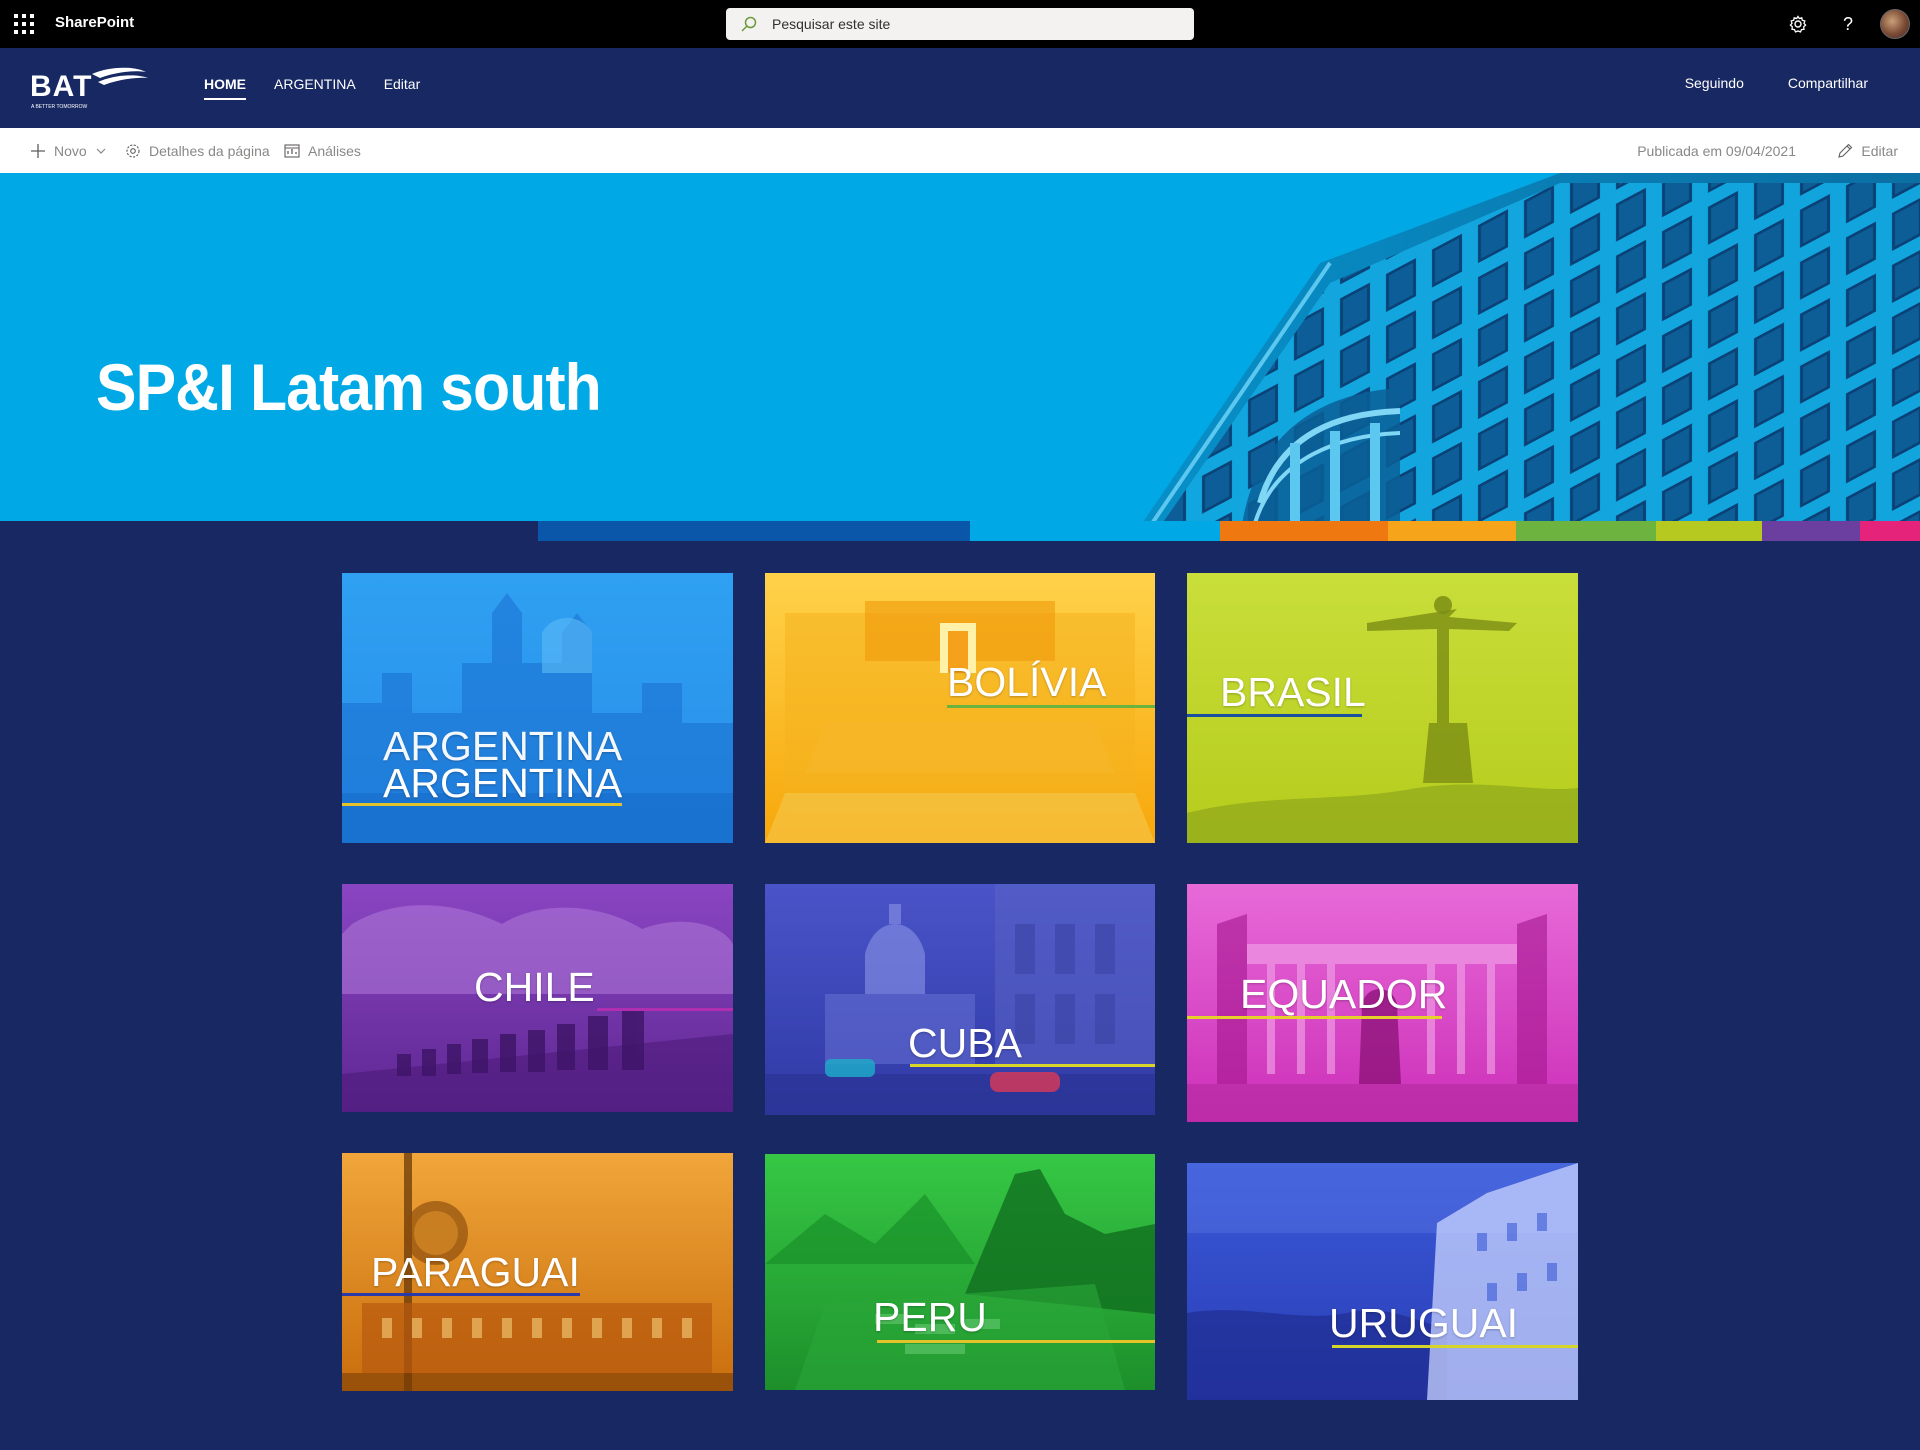  What do you see at coordinates (1344, 994) in the screenshot?
I see `tile-label-equador: EQUADOR` at bounding box center [1344, 994].